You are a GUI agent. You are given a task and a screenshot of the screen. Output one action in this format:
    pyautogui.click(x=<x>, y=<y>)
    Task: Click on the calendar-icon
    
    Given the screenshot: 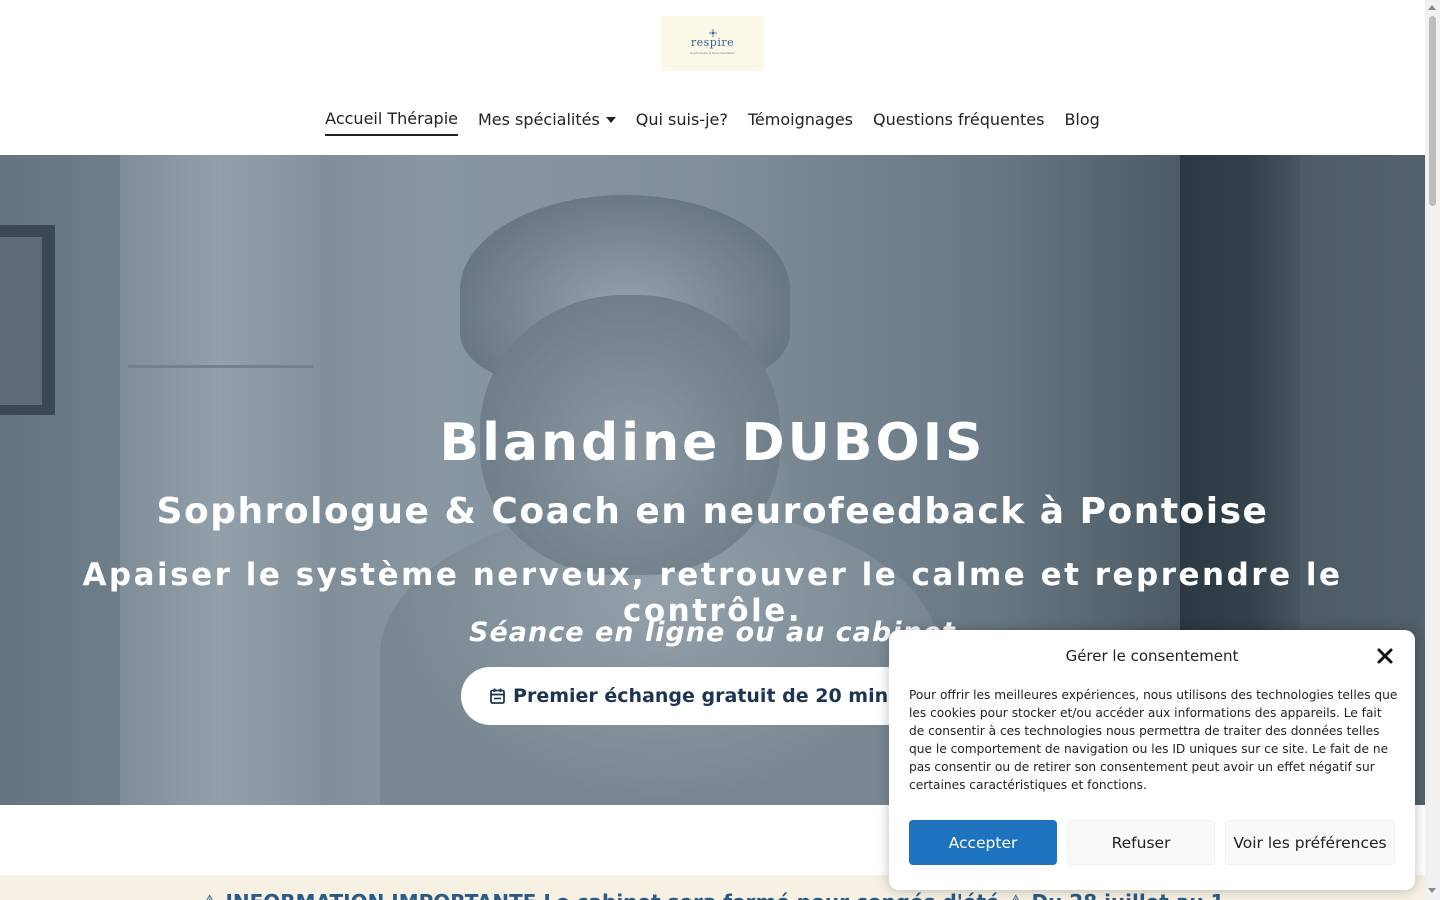 What is the action you would take?
    pyautogui.click(x=497, y=696)
    